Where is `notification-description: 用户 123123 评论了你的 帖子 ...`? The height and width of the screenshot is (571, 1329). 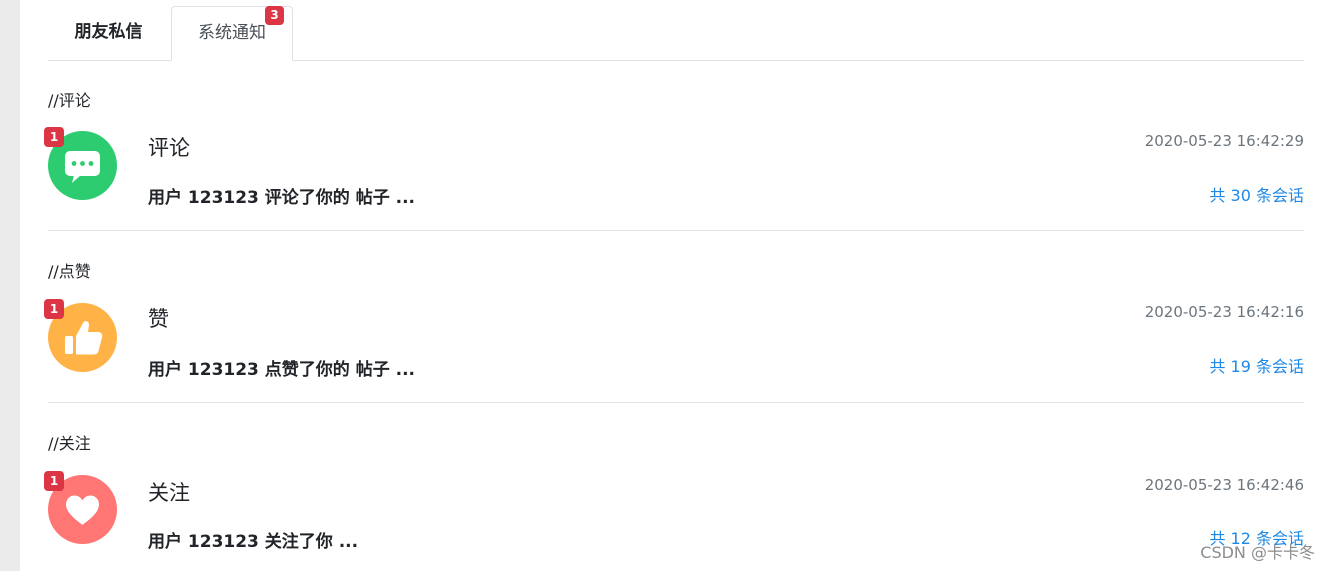 notification-description: 用户 123123 评论了你的 帖子 ... is located at coordinates (281, 195).